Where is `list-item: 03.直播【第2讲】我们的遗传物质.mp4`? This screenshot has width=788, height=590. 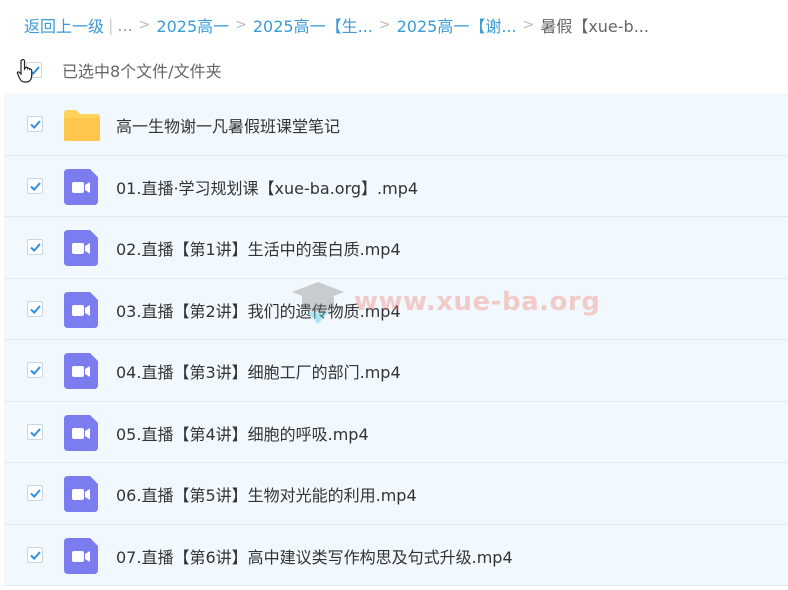
list-item: 03.直播【第2讲】我们的遗传物质.mp4 is located at coordinates (396, 309).